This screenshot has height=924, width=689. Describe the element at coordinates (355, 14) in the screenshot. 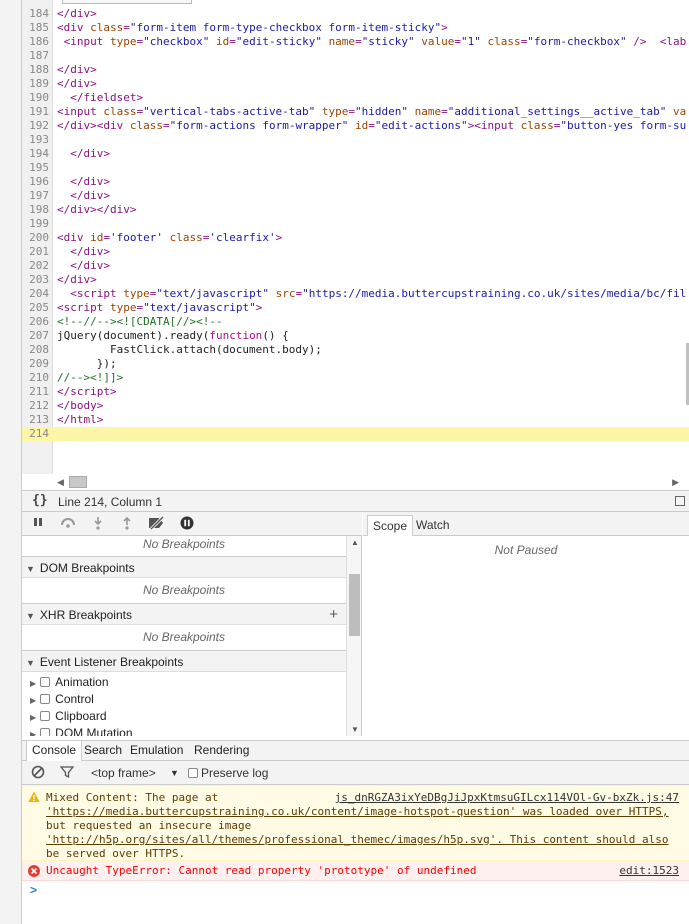

I see `code-line: 184 </div>` at that location.